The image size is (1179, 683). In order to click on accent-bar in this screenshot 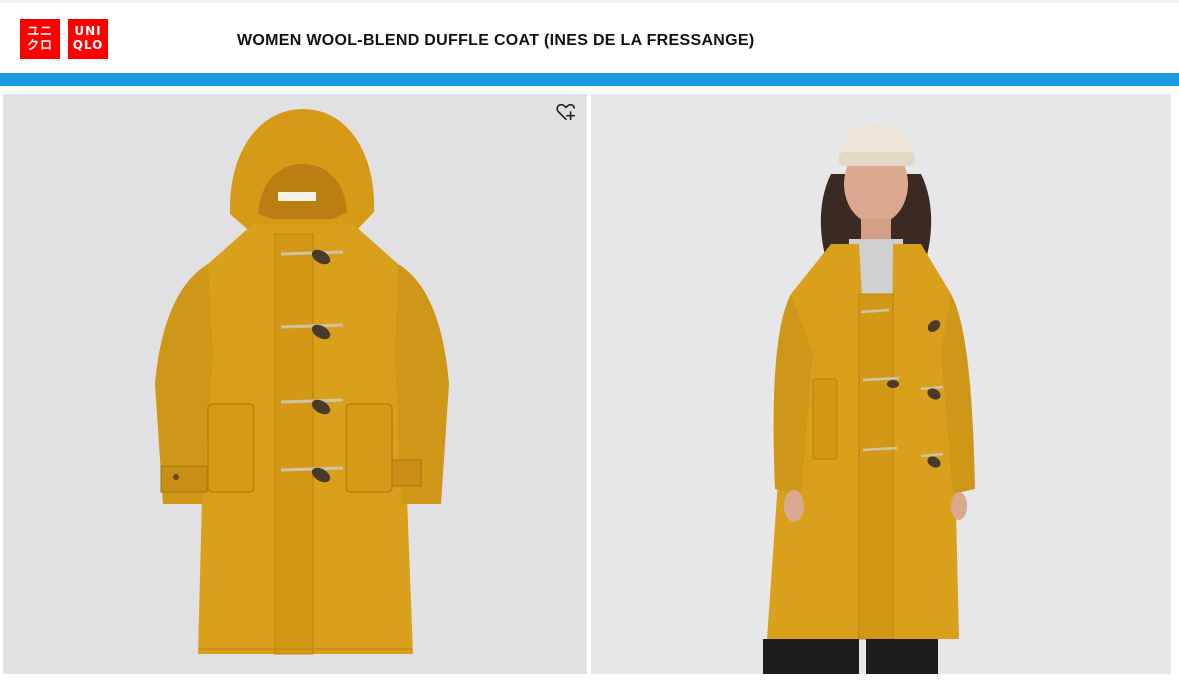, I will do `click(589, 79)`.